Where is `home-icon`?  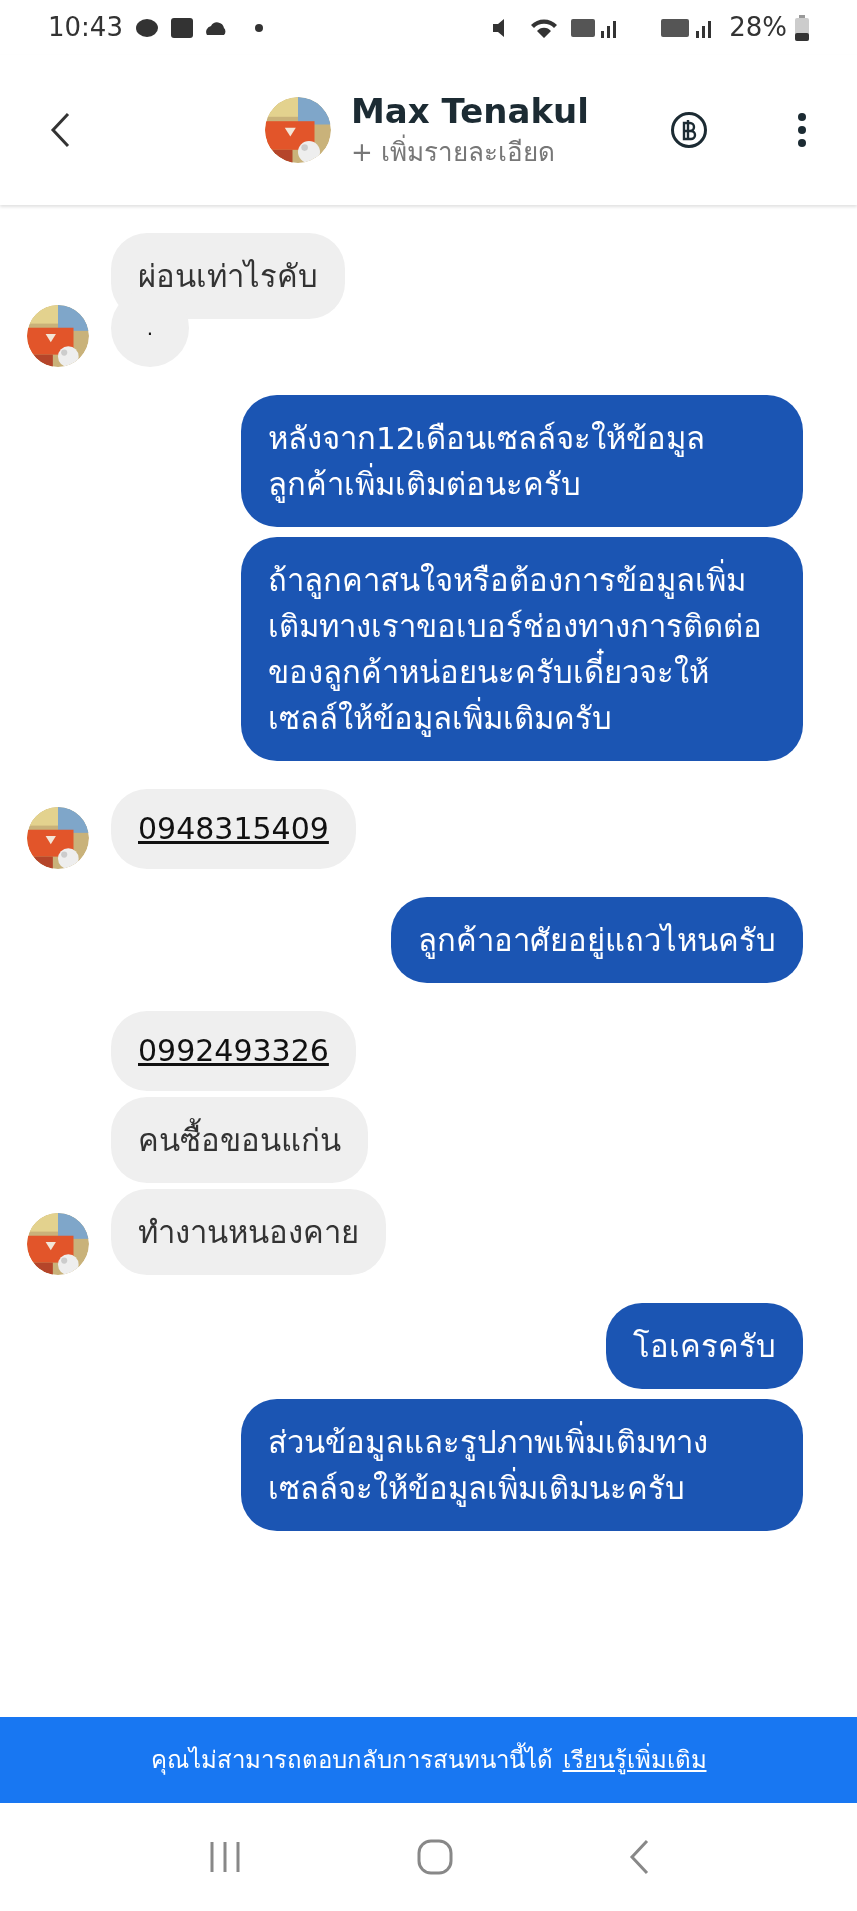
home-icon is located at coordinates (434, 1857).